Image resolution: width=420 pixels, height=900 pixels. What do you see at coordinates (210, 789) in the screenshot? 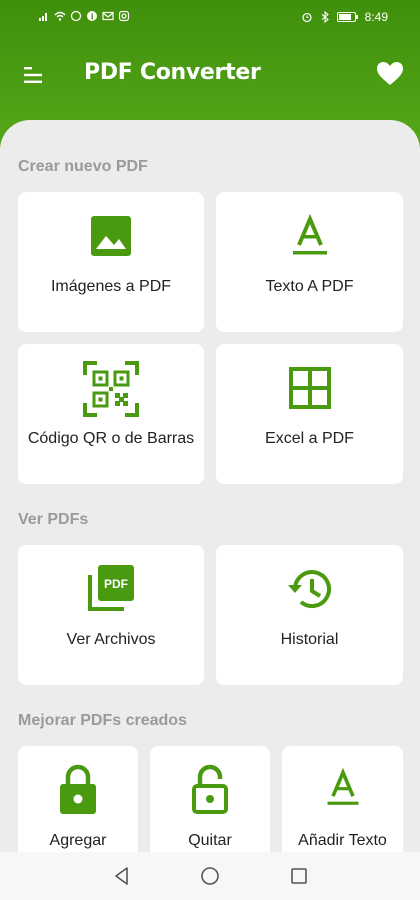
I see `lock-open-icon` at bounding box center [210, 789].